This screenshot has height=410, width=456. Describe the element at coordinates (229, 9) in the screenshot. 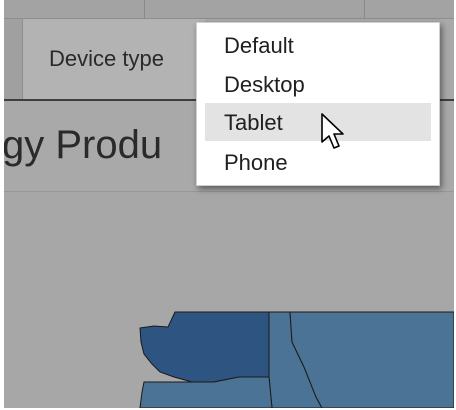

I see `top-toolbar-strip` at that location.